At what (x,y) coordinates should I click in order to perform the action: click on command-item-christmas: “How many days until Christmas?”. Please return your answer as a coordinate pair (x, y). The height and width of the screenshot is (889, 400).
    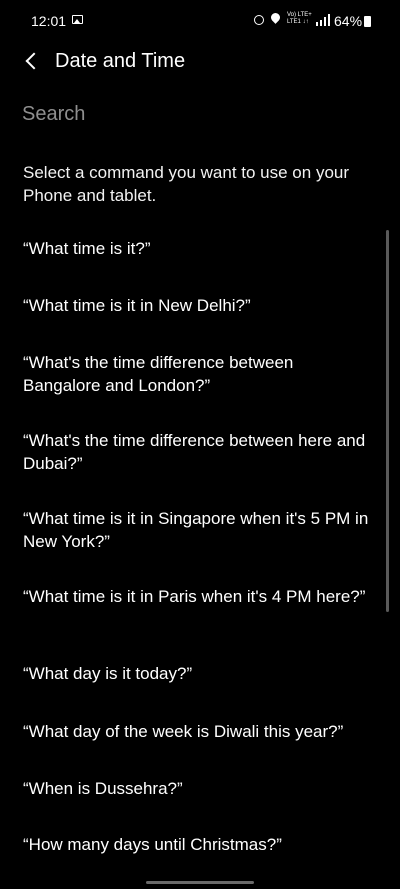
    Looking at the image, I should click on (198, 844).